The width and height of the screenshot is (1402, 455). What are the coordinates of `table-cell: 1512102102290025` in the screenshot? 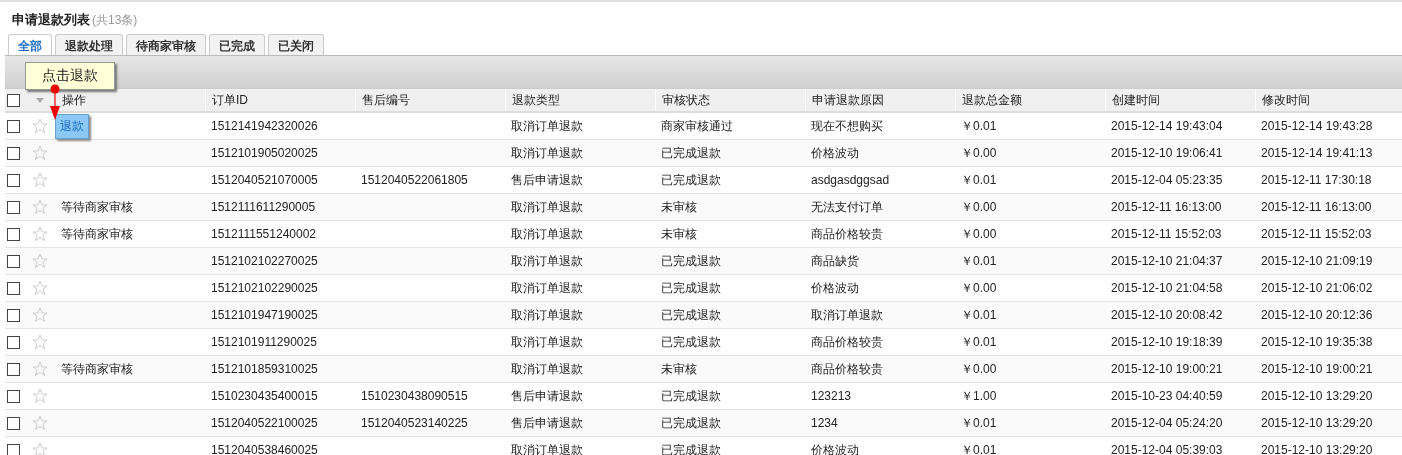 It's located at (264, 288).